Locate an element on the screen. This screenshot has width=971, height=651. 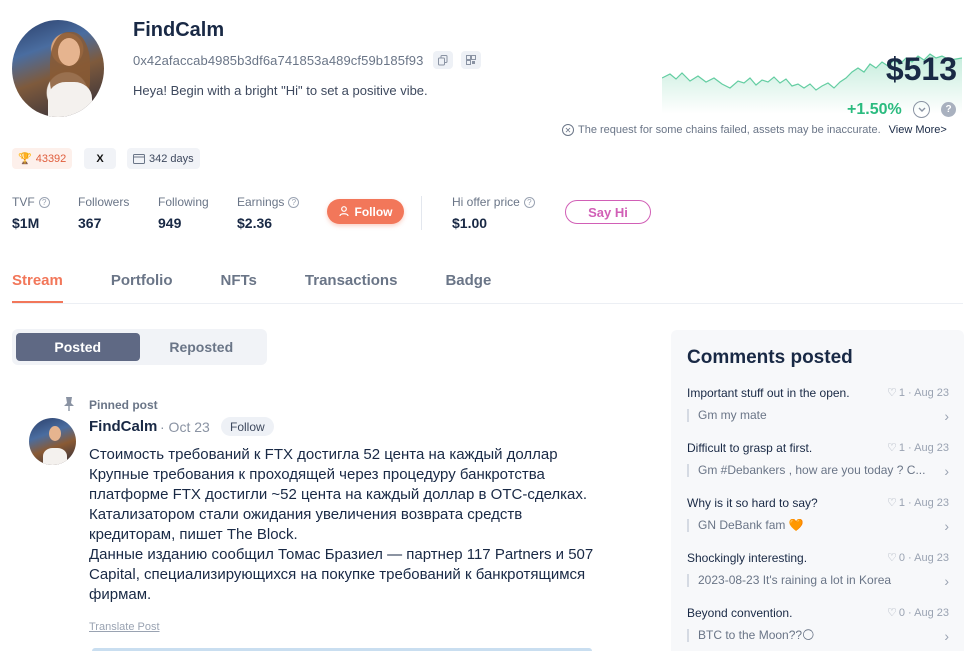
post-follow-button: Follow is located at coordinates (247, 426).